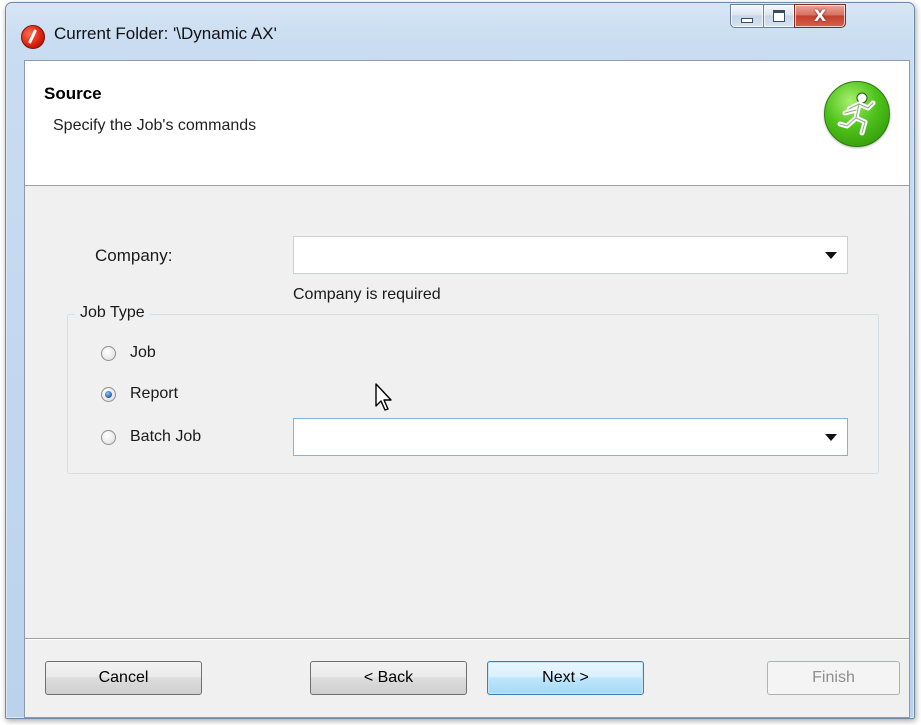 The height and width of the screenshot is (725, 921). Describe the element at coordinates (388, 678) in the screenshot. I see `back-button: < Back` at that location.